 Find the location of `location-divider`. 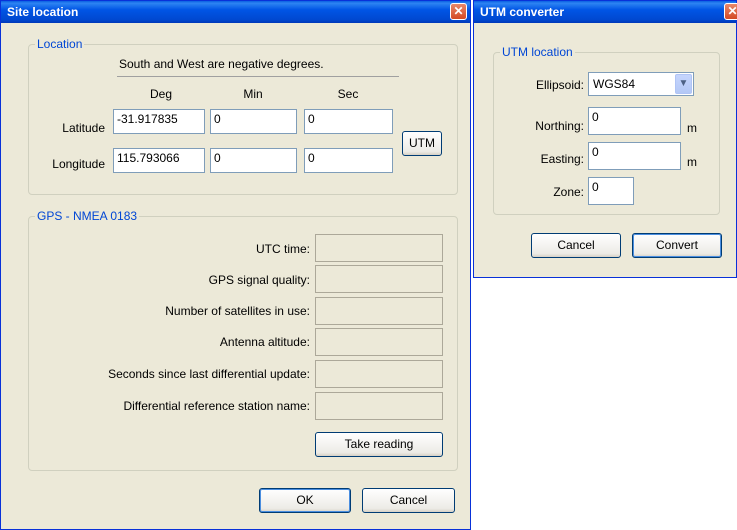

location-divider is located at coordinates (258, 76).